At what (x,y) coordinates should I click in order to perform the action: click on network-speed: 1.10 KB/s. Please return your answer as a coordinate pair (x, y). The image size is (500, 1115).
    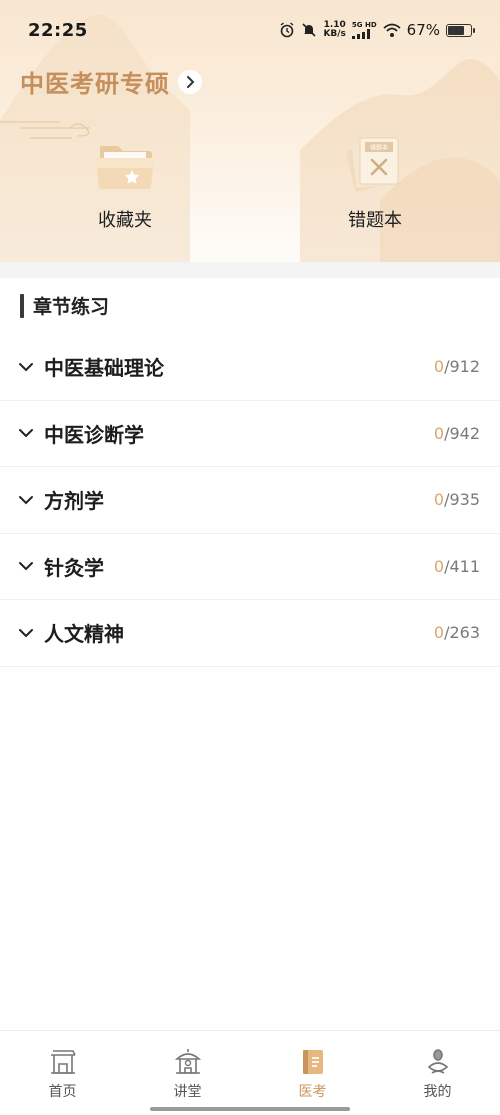
    Looking at the image, I should click on (334, 30).